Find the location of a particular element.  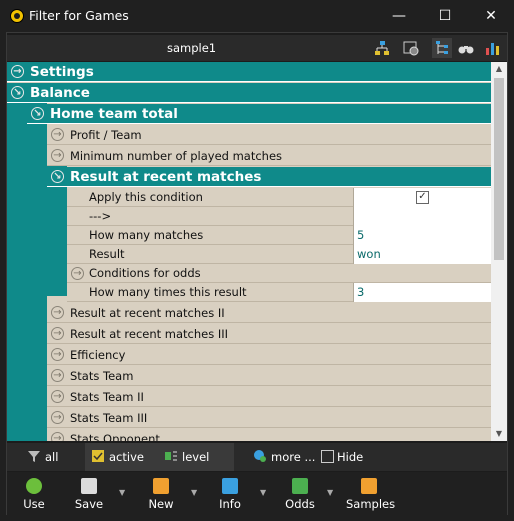

home-team-indent-band is located at coordinates (37, 271).